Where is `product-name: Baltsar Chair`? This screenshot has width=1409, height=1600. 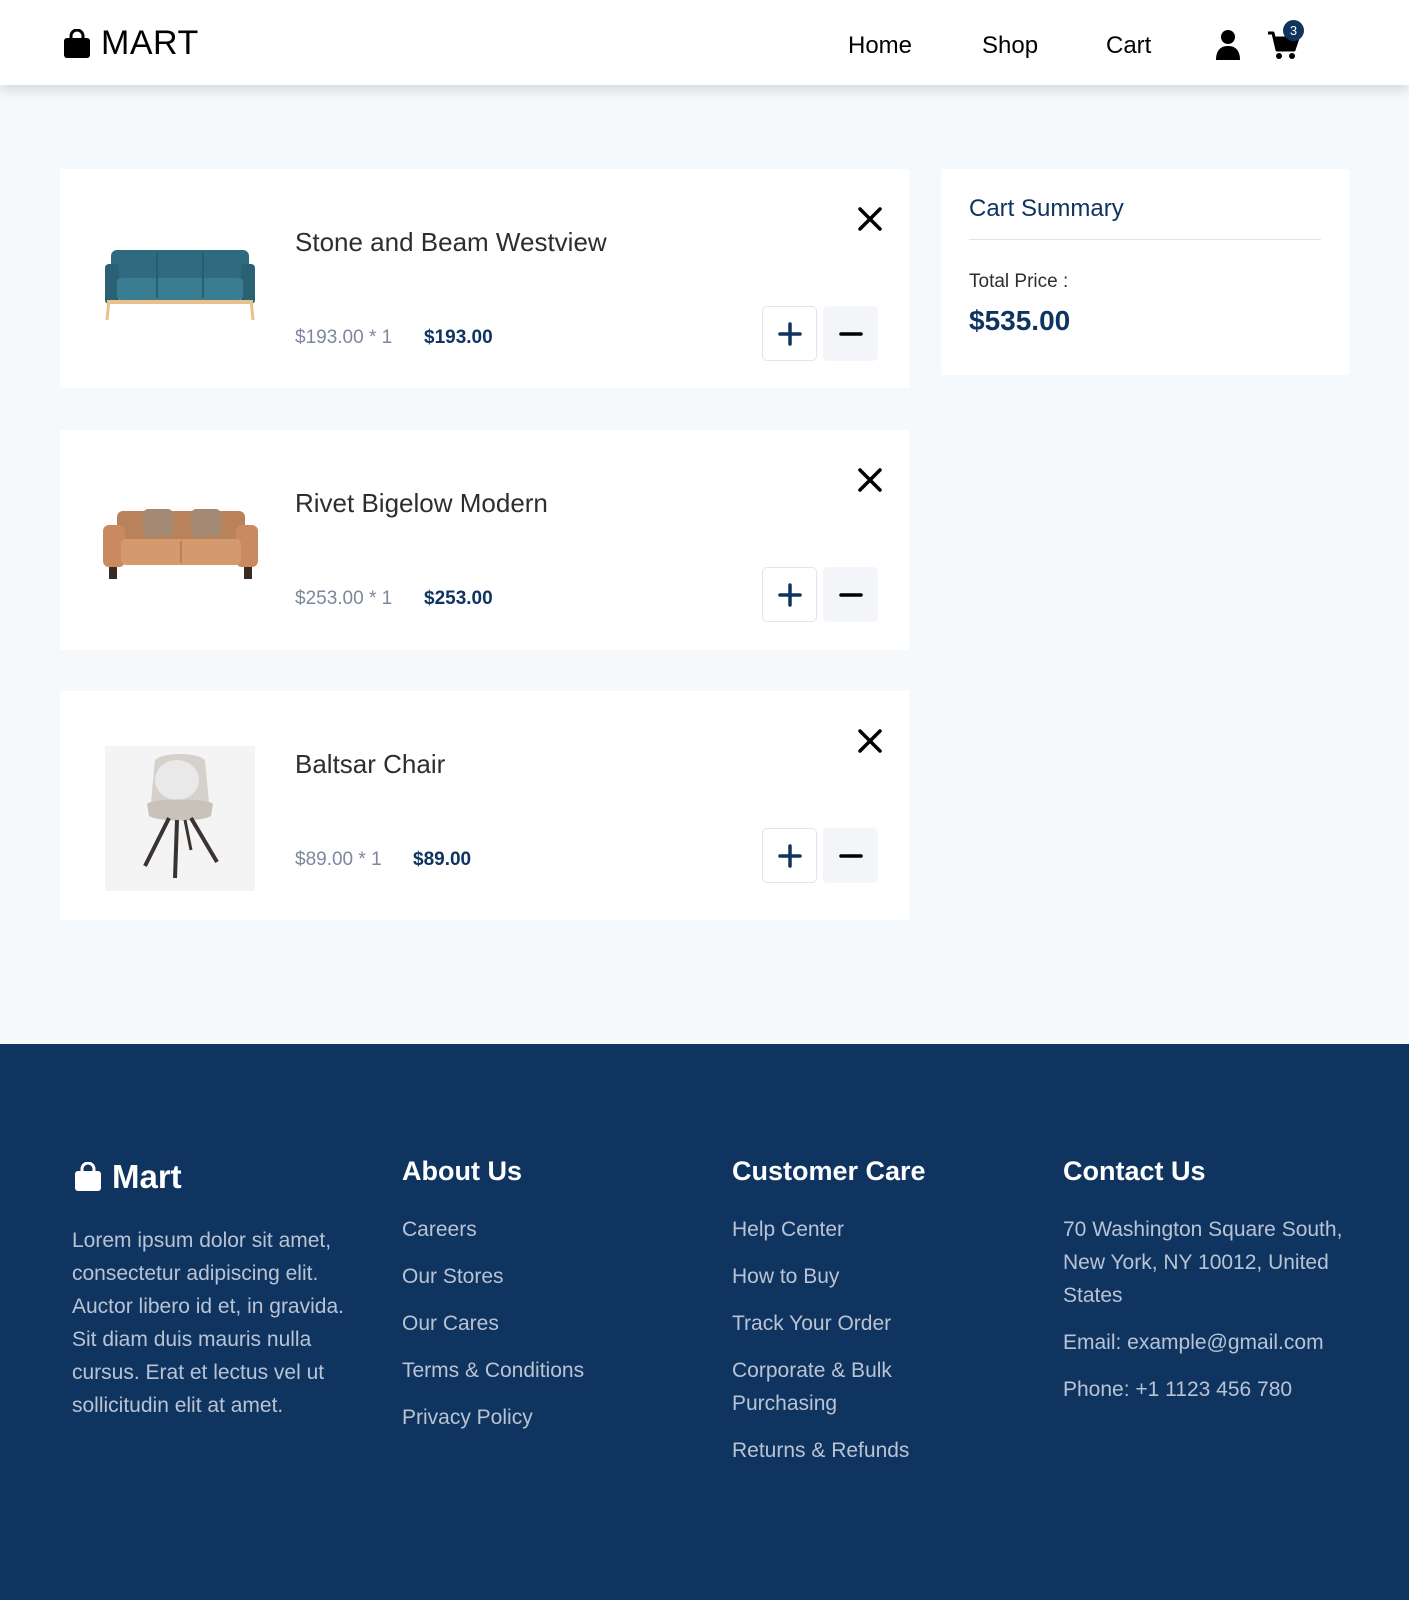
product-name: Baltsar Chair is located at coordinates (370, 764).